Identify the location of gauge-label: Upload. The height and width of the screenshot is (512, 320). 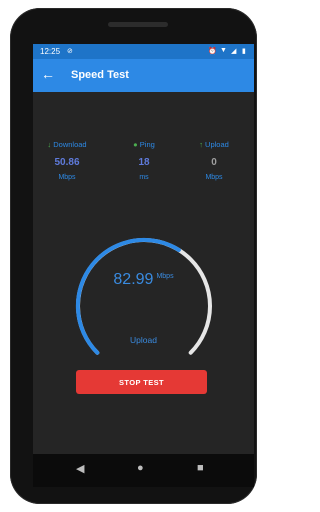
(143, 340).